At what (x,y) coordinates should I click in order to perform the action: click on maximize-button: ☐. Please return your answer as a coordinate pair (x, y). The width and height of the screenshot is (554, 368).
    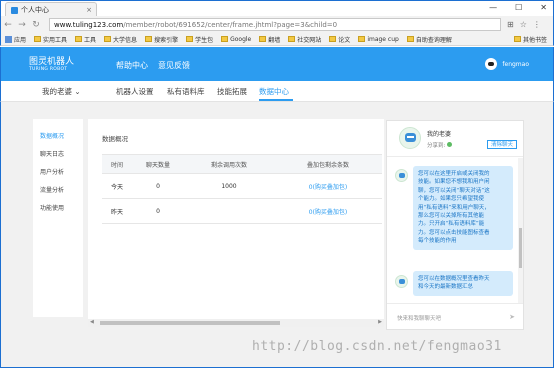
    Looking at the image, I should click on (518, 7).